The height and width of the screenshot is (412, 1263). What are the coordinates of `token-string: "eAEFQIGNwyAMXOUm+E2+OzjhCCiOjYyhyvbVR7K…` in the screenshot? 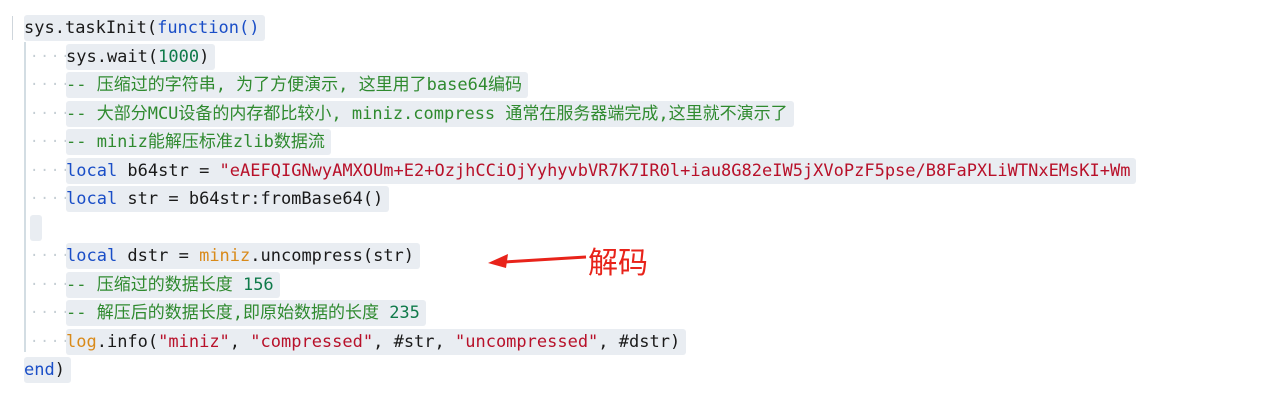 It's located at (675, 170).